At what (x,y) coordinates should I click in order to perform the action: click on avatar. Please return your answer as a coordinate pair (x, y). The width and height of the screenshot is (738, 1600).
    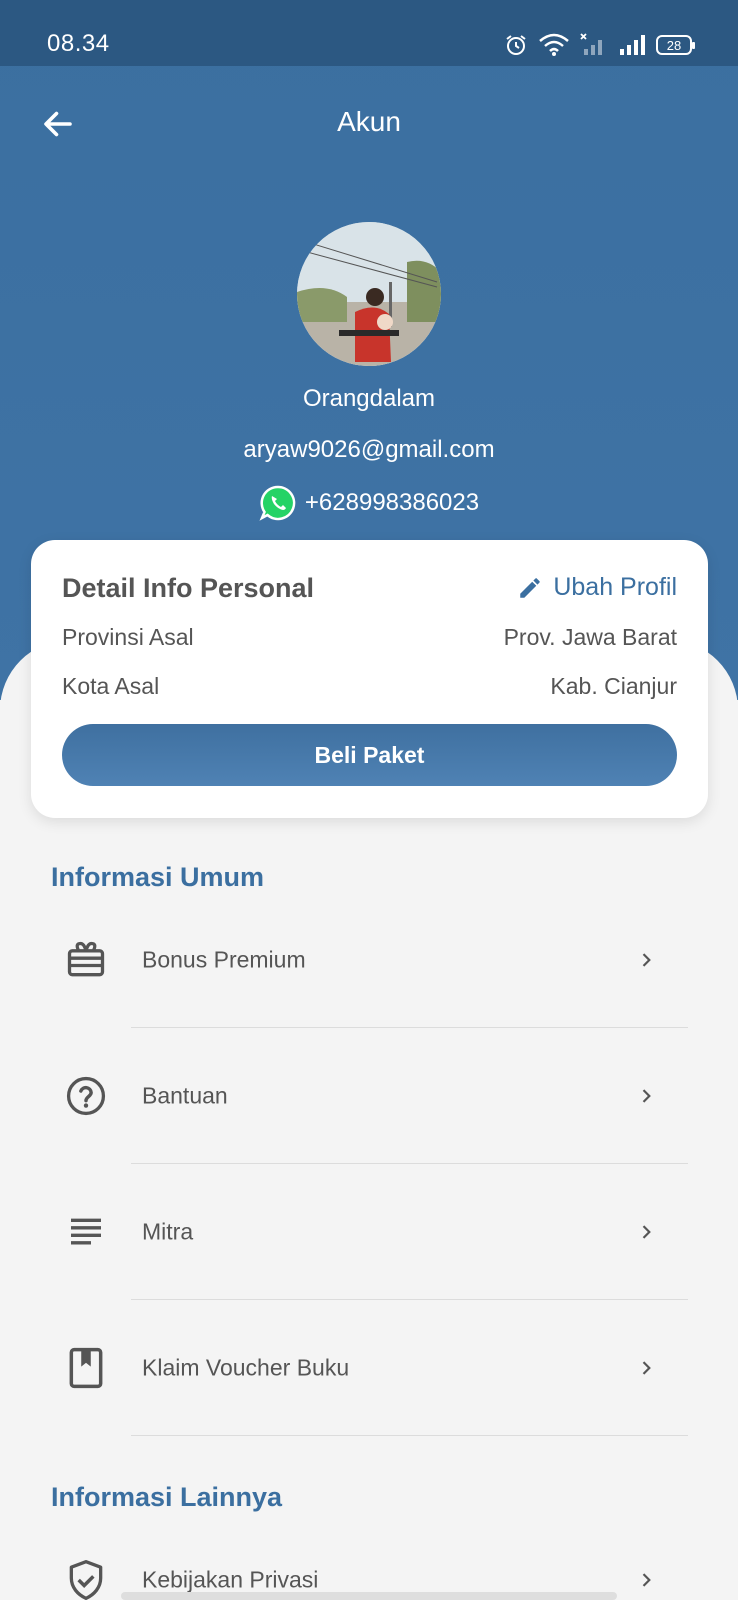
    Looking at the image, I should click on (369, 294).